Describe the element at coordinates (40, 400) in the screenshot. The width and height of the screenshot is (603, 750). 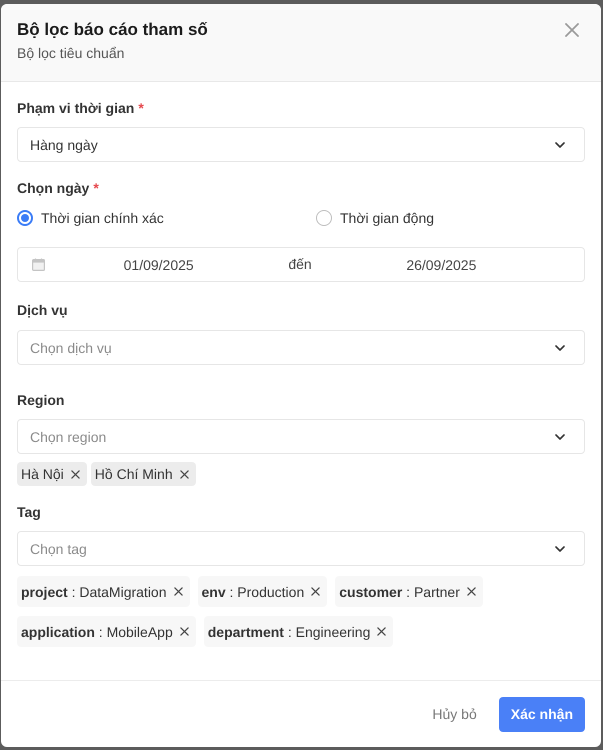
I see `field-label: Region` at that location.